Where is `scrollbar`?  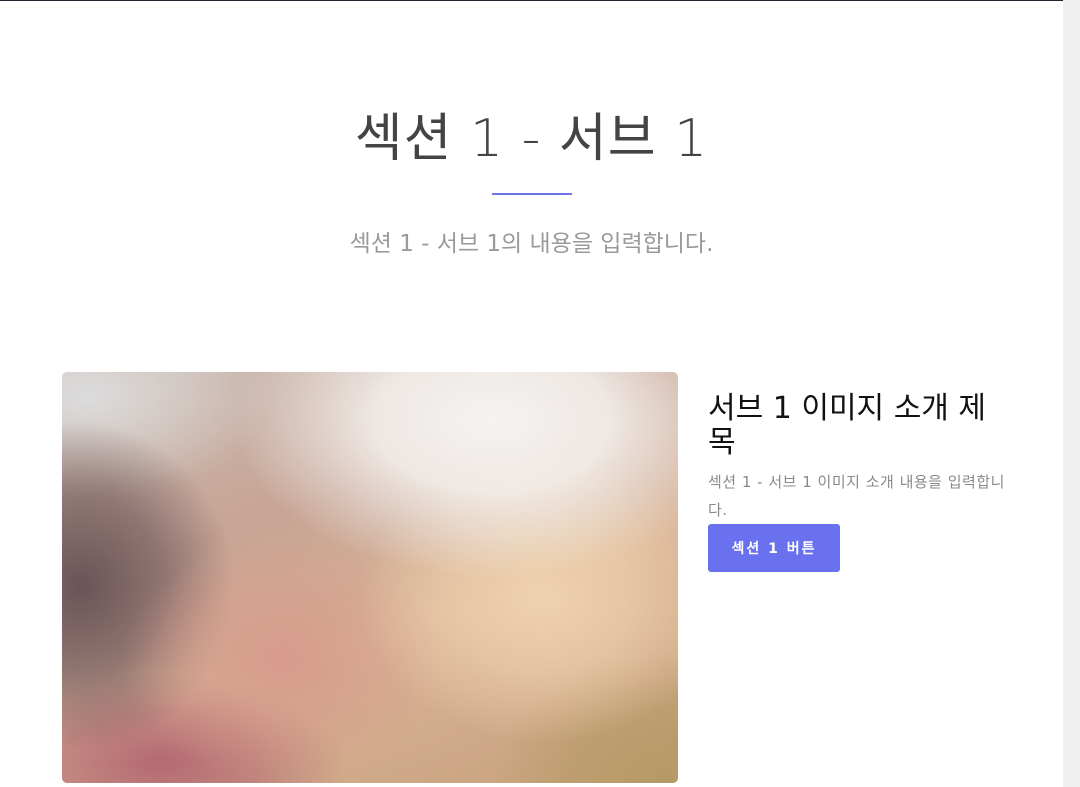
scrollbar is located at coordinates (1071, 393).